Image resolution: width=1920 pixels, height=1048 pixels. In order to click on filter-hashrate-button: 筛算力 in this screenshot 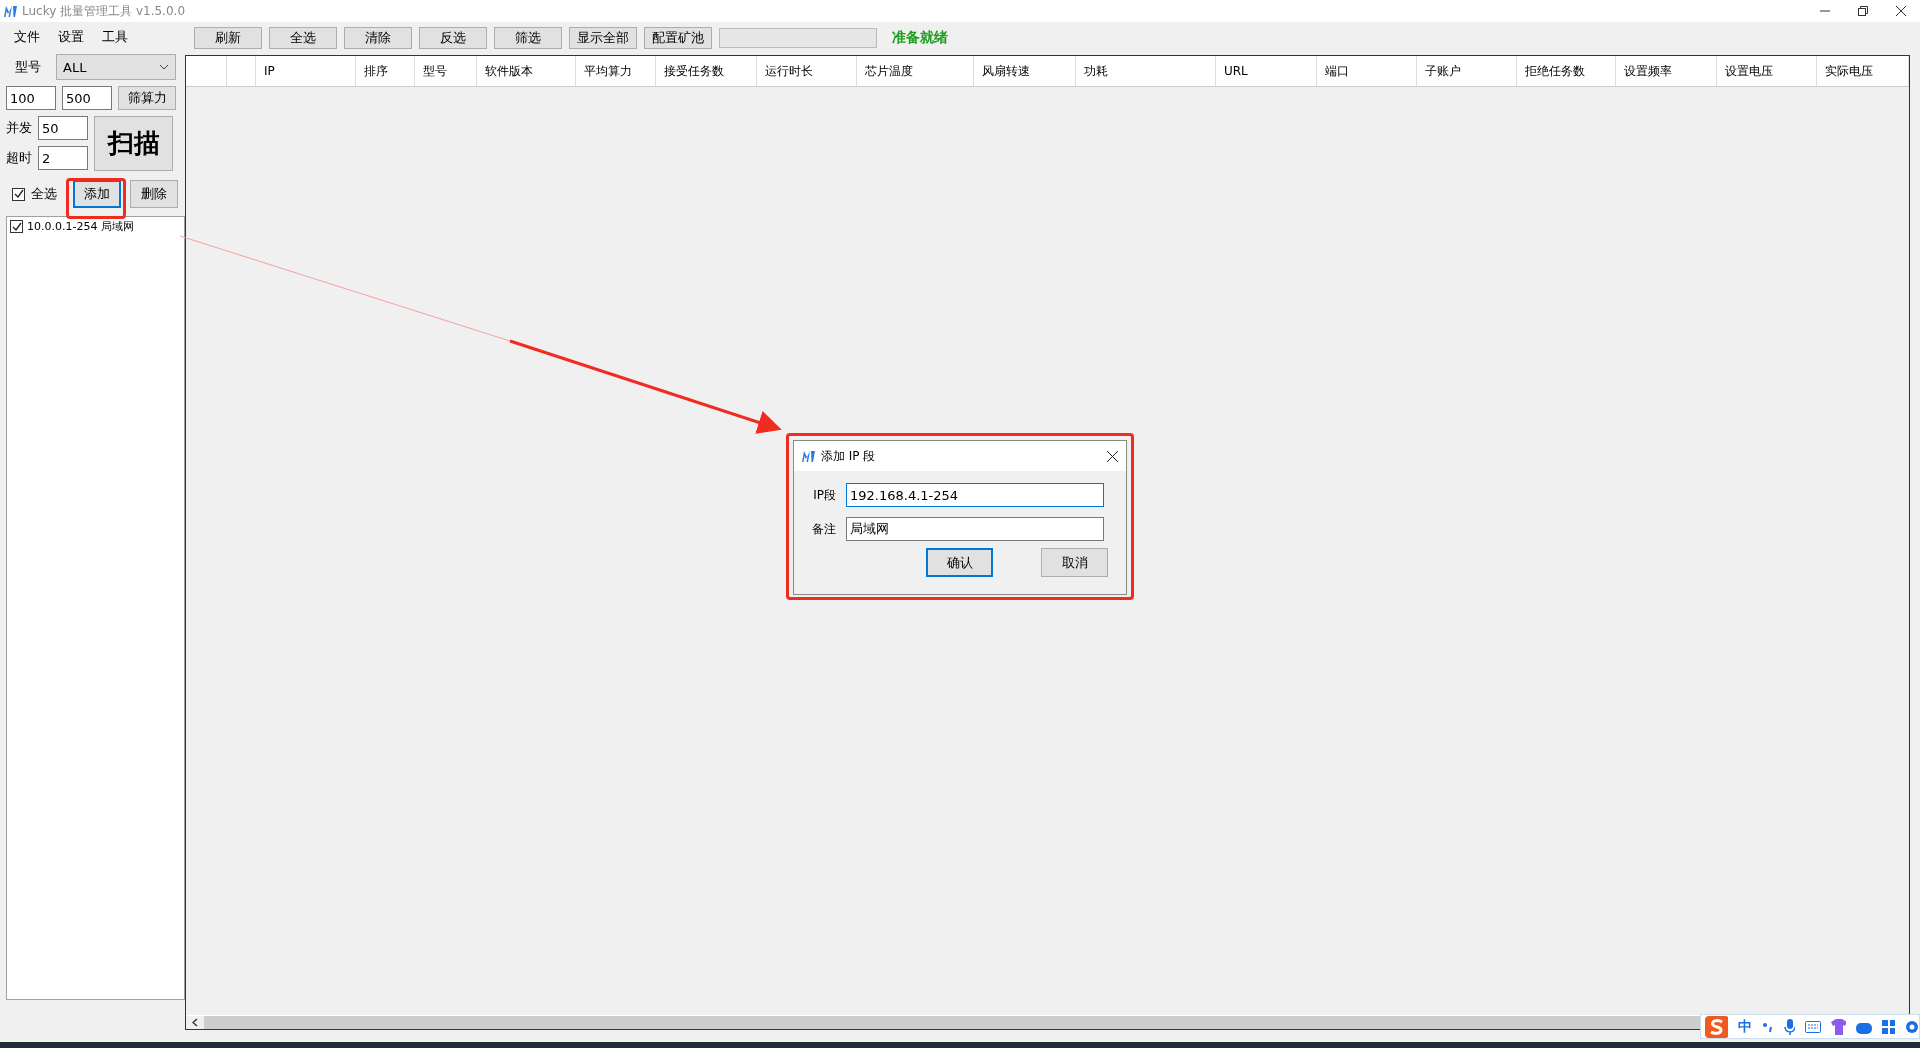, I will do `click(147, 98)`.